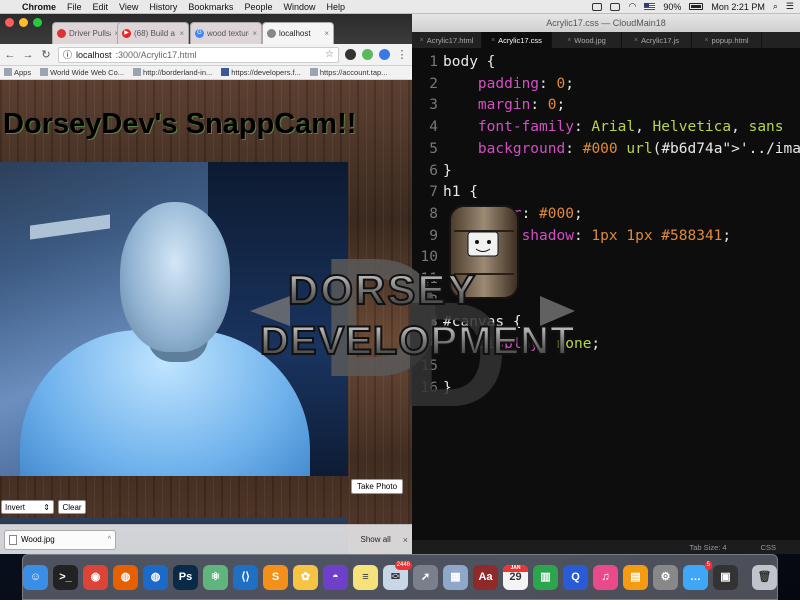 The image size is (800, 600). I want to click on browser-tab-4-active: localhost ×, so click(298, 33).